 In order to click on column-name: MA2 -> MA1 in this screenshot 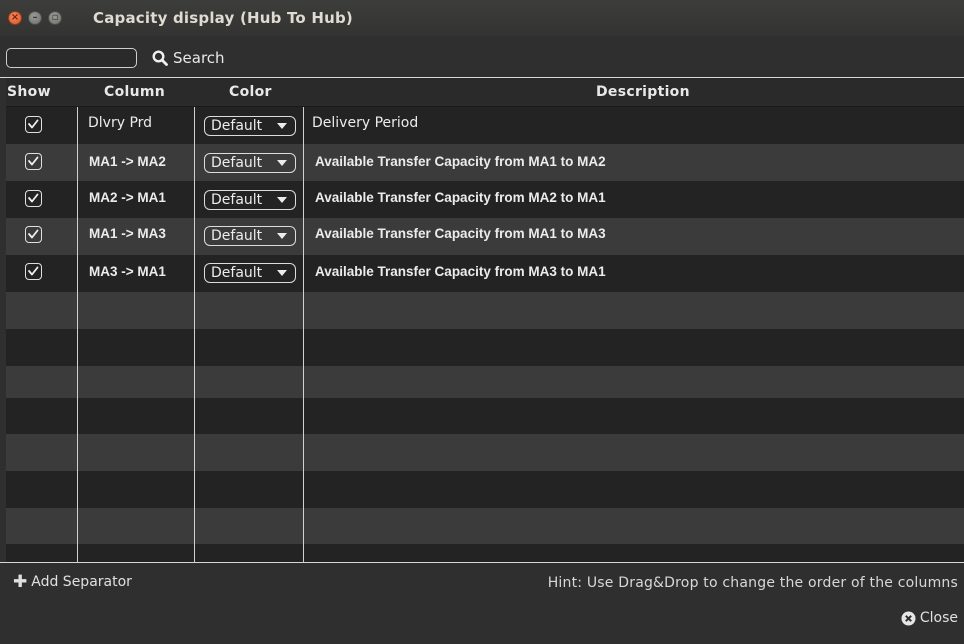, I will do `click(127, 197)`.